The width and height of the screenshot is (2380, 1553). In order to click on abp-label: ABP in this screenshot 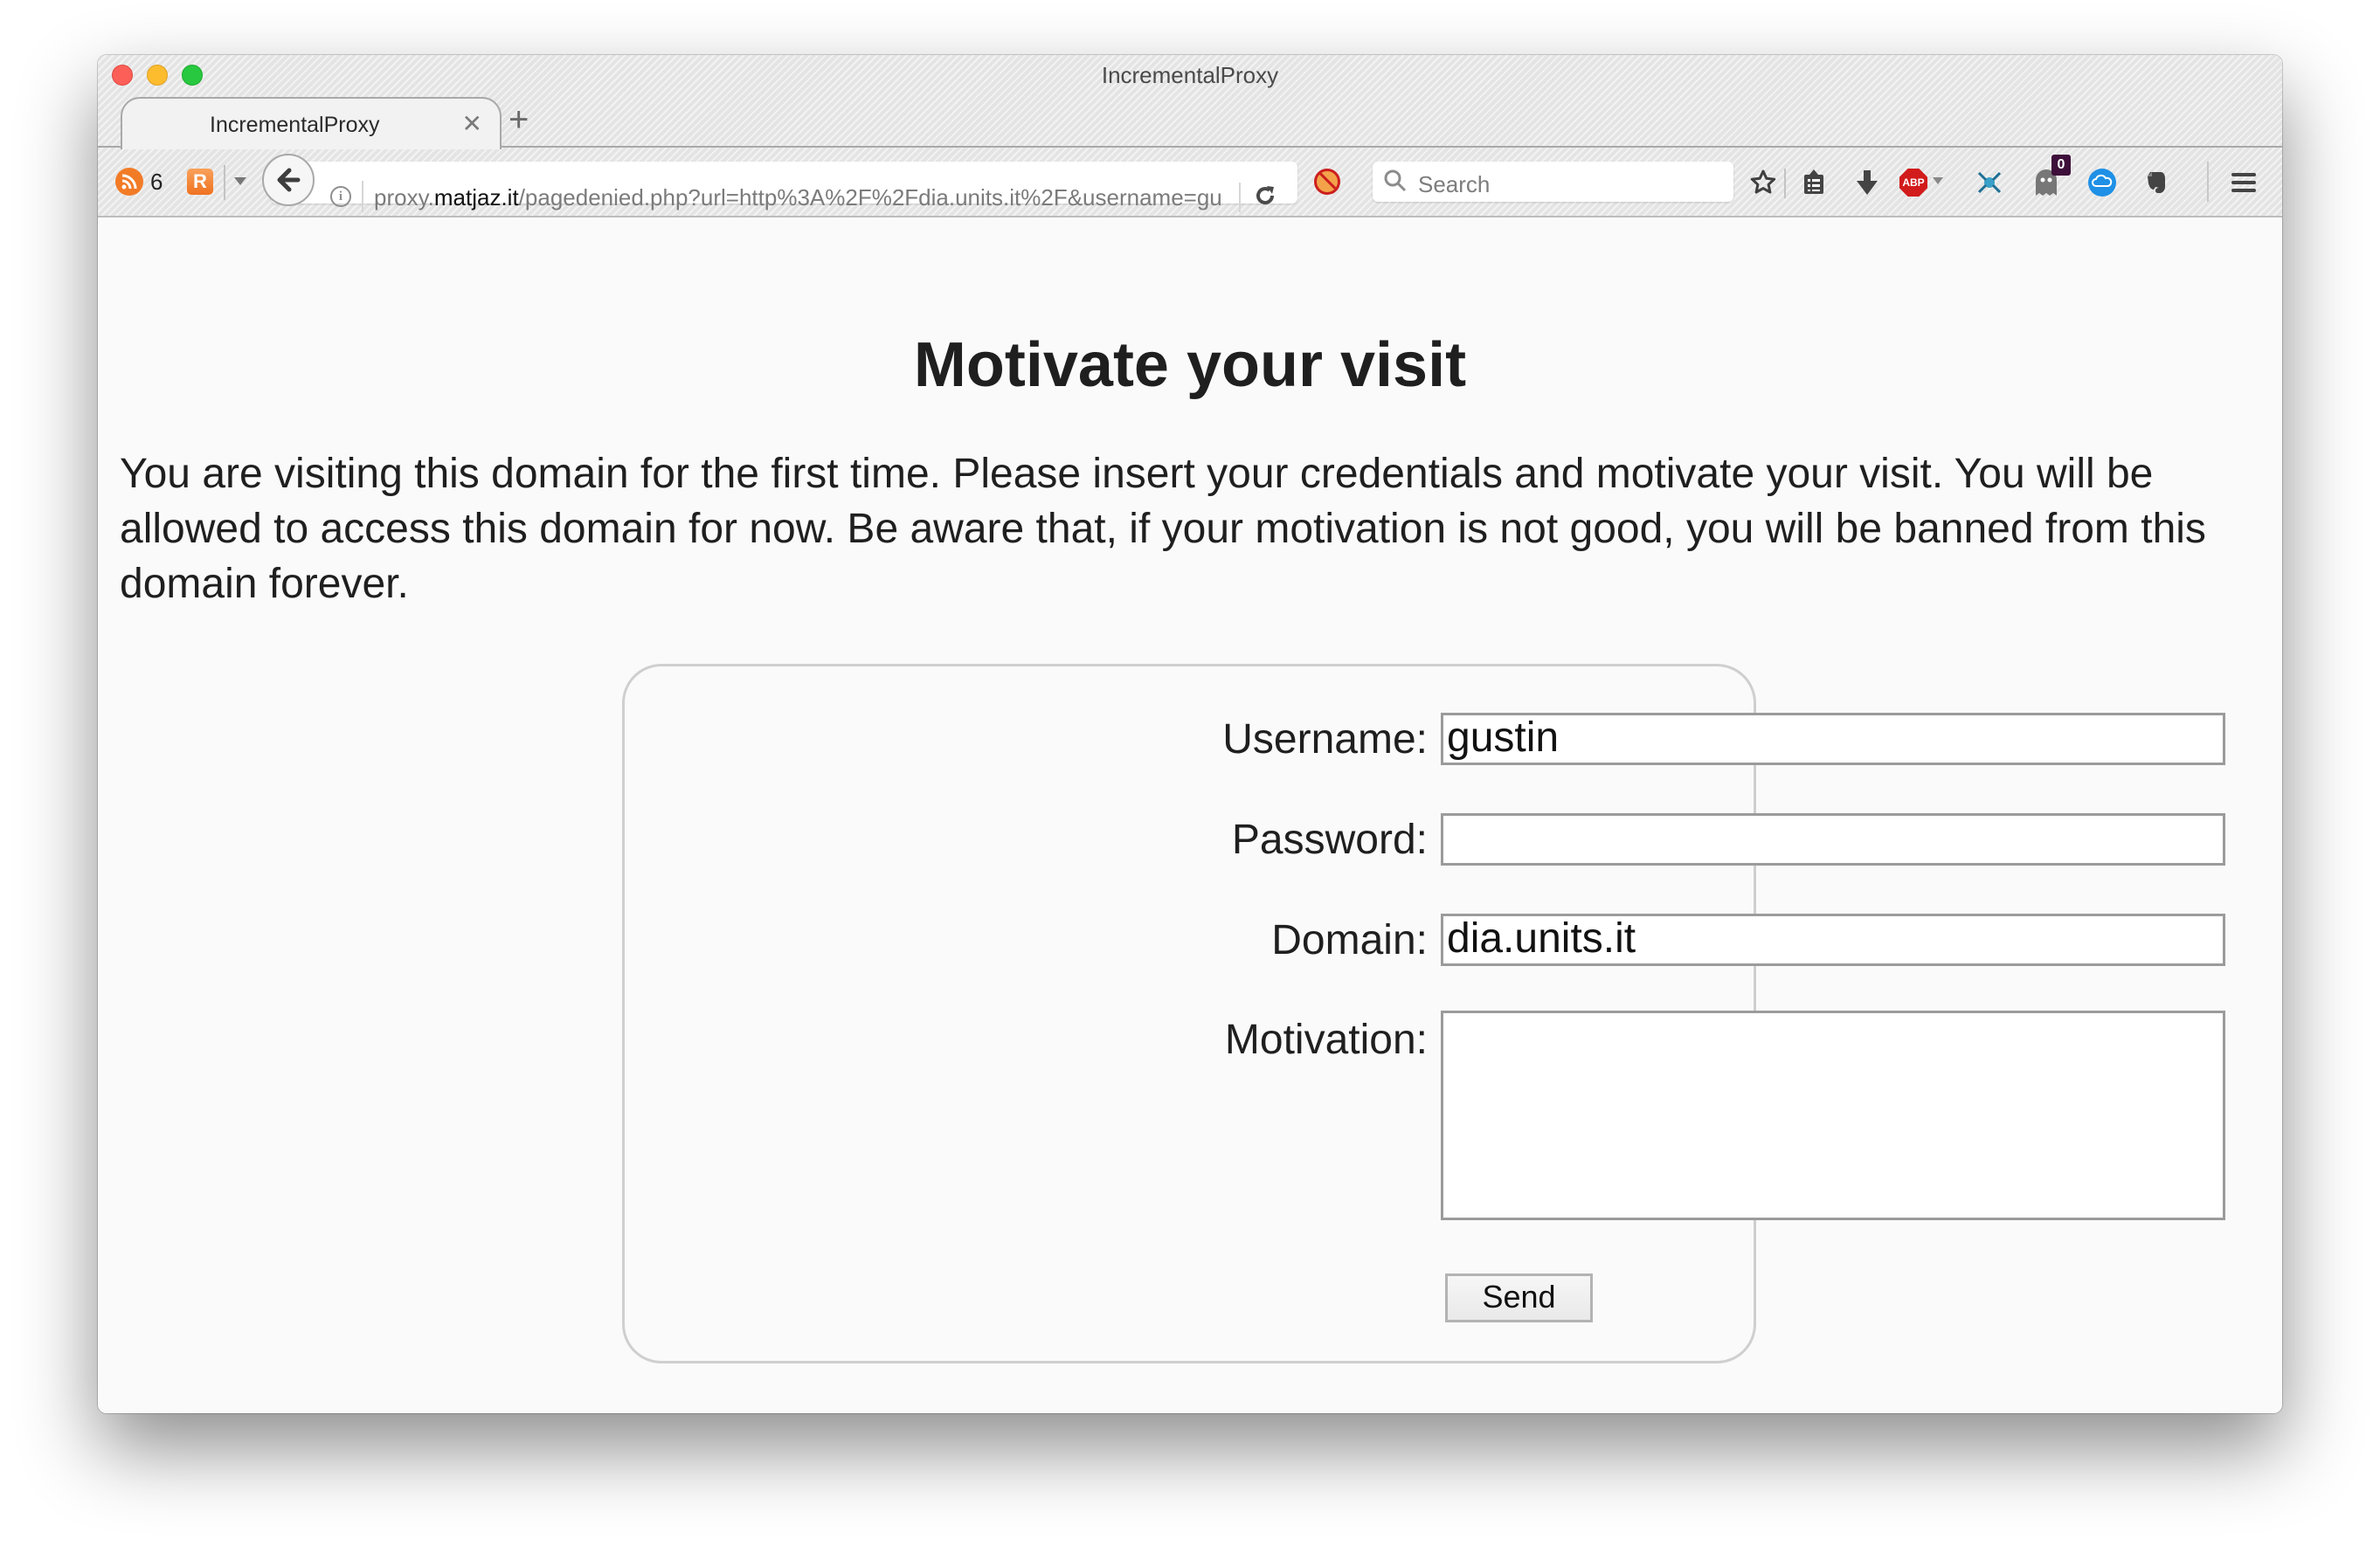, I will do `click(1913, 183)`.